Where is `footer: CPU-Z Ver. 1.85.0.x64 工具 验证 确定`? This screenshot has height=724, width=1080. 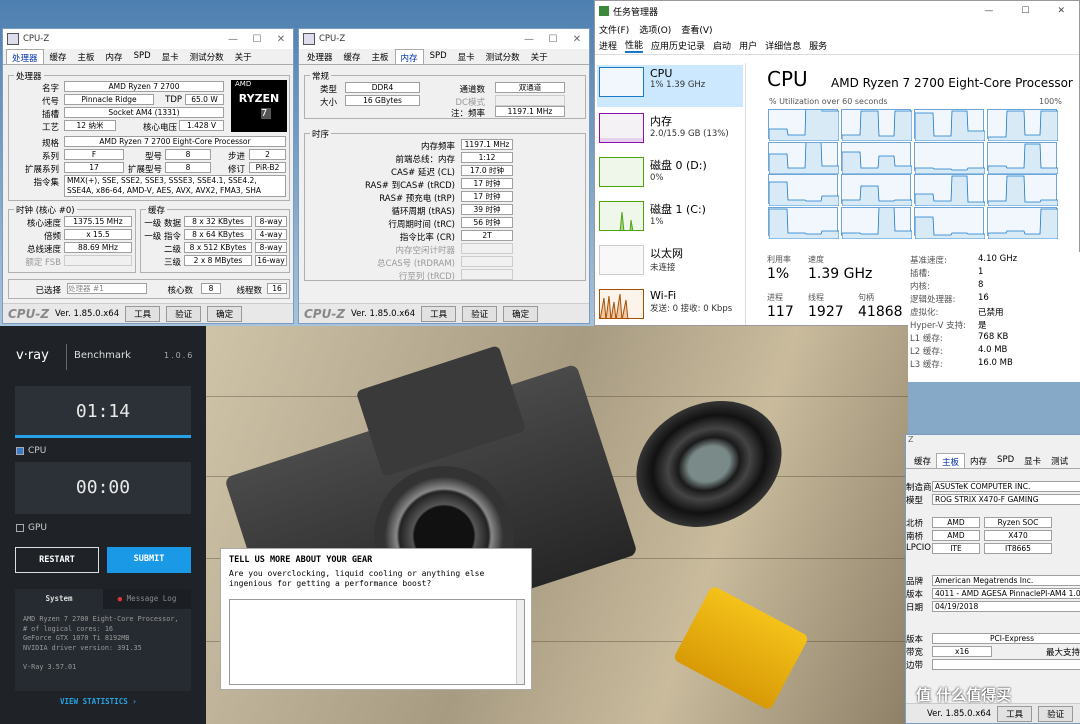 footer: CPU-Z Ver. 1.85.0.x64 工具 验证 确定 is located at coordinates (444, 313).